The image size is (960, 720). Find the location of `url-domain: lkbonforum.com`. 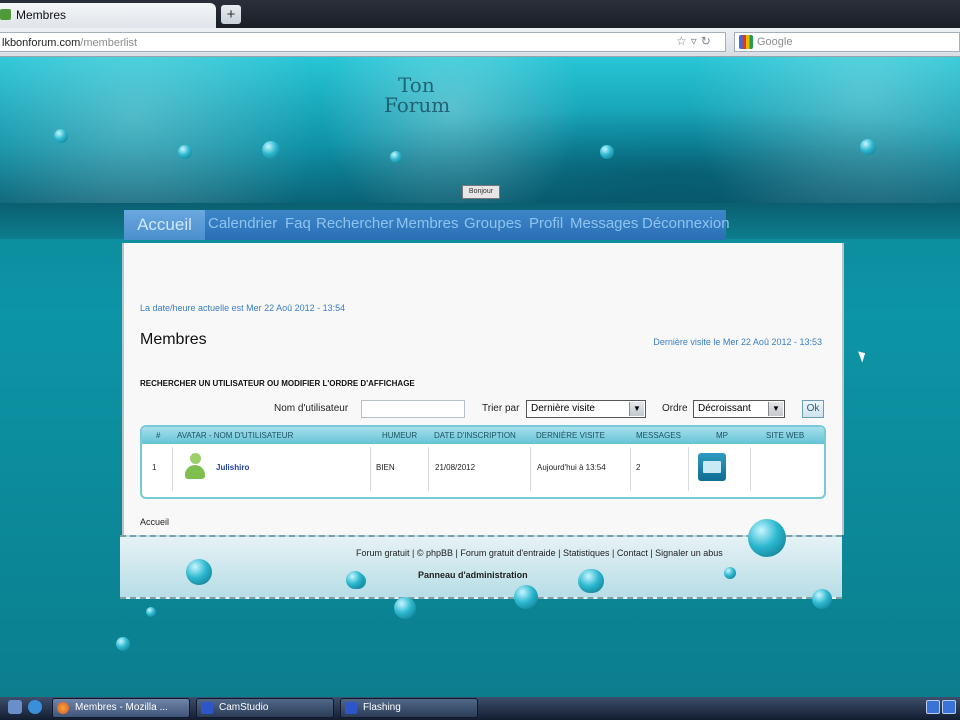

url-domain: lkbonforum.com is located at coordinates (41, 43).